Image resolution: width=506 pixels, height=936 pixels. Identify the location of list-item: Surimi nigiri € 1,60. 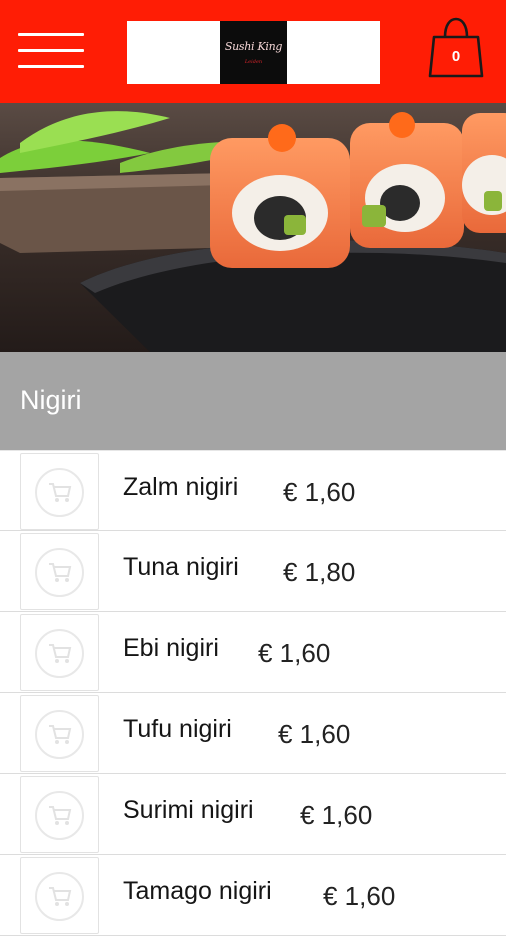
(253, 814).